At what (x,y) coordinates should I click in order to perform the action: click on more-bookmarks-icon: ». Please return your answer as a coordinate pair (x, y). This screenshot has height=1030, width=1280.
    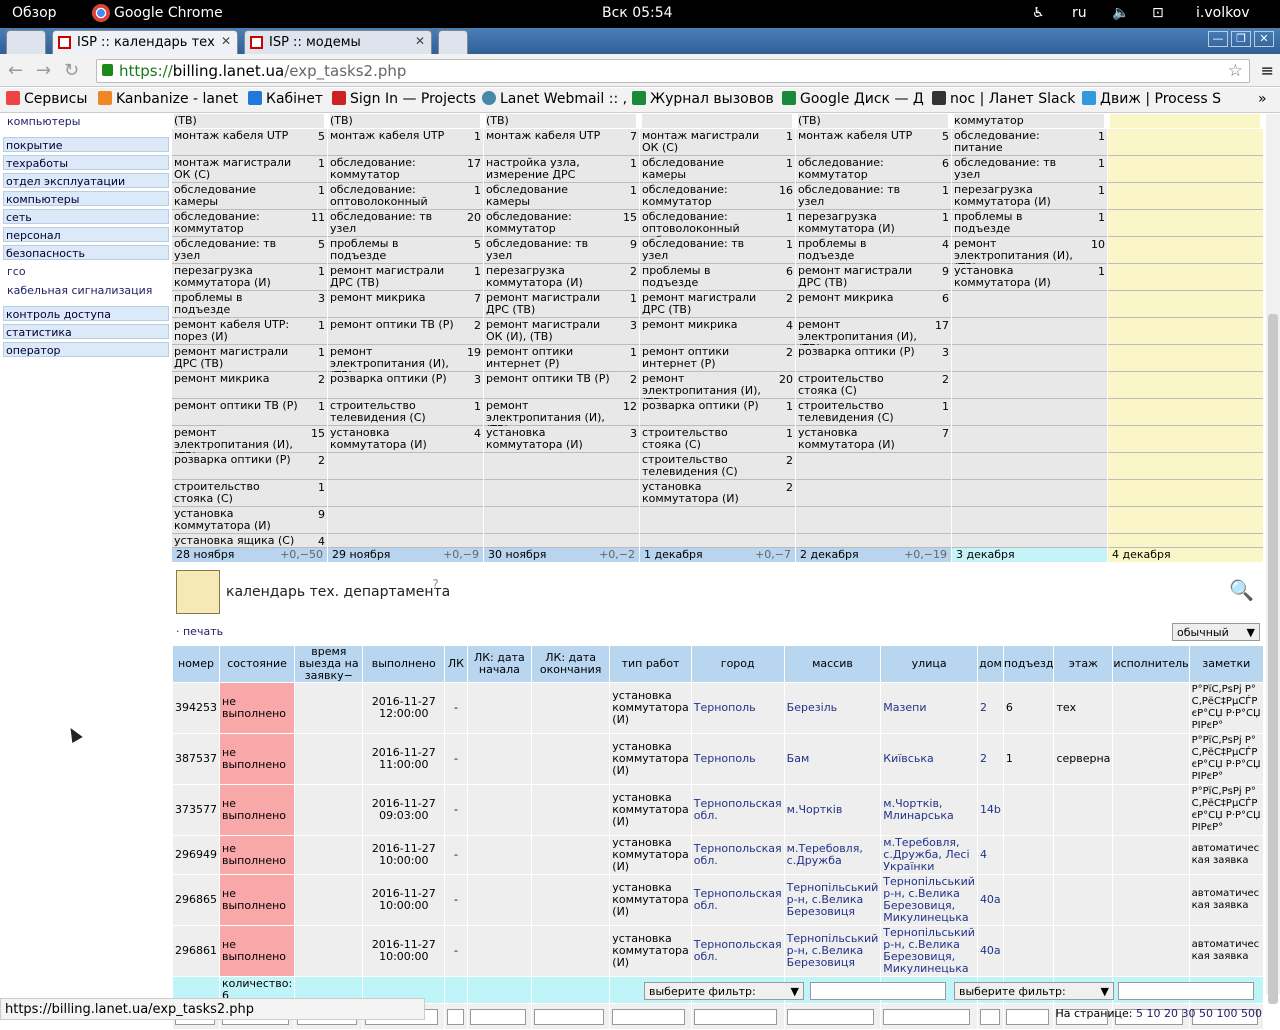
    Looking at the image, I should click on (1262, 99).